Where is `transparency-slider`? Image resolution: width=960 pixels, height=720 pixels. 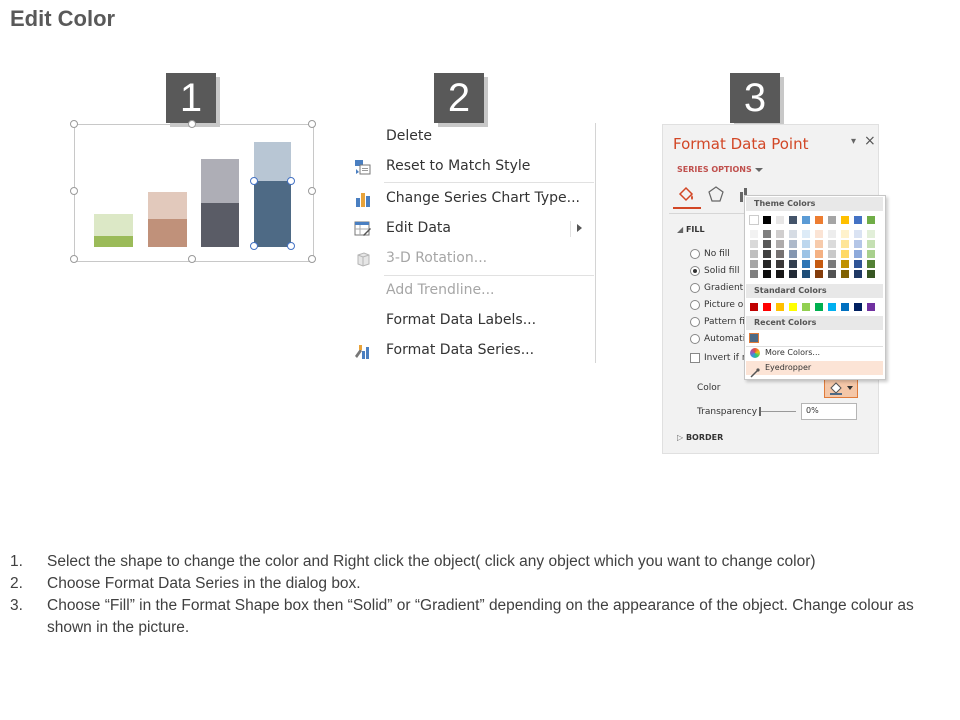
transparency-slider is located at coordinates (777, 411).